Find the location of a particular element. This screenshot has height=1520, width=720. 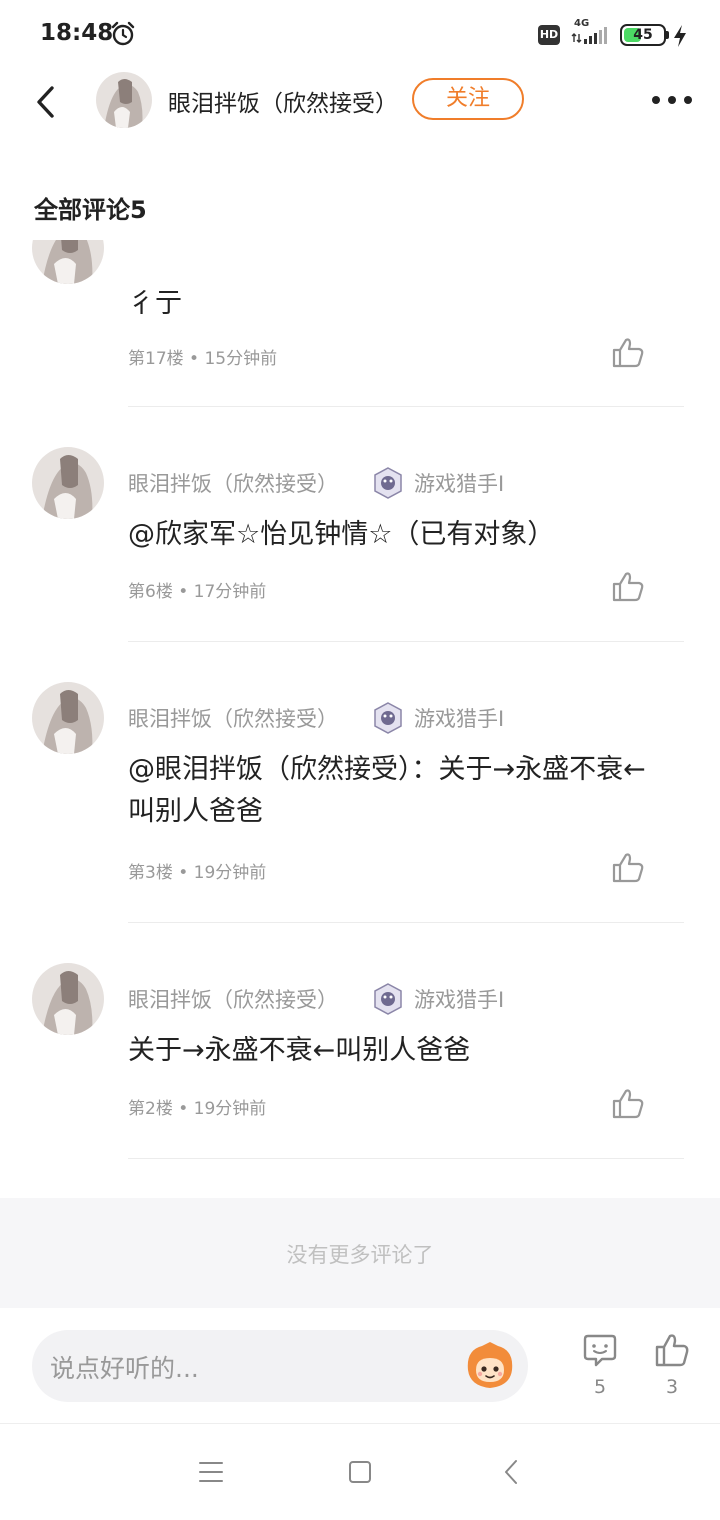

comment-floor: 第17楼 is located at coordinates (156, 359).